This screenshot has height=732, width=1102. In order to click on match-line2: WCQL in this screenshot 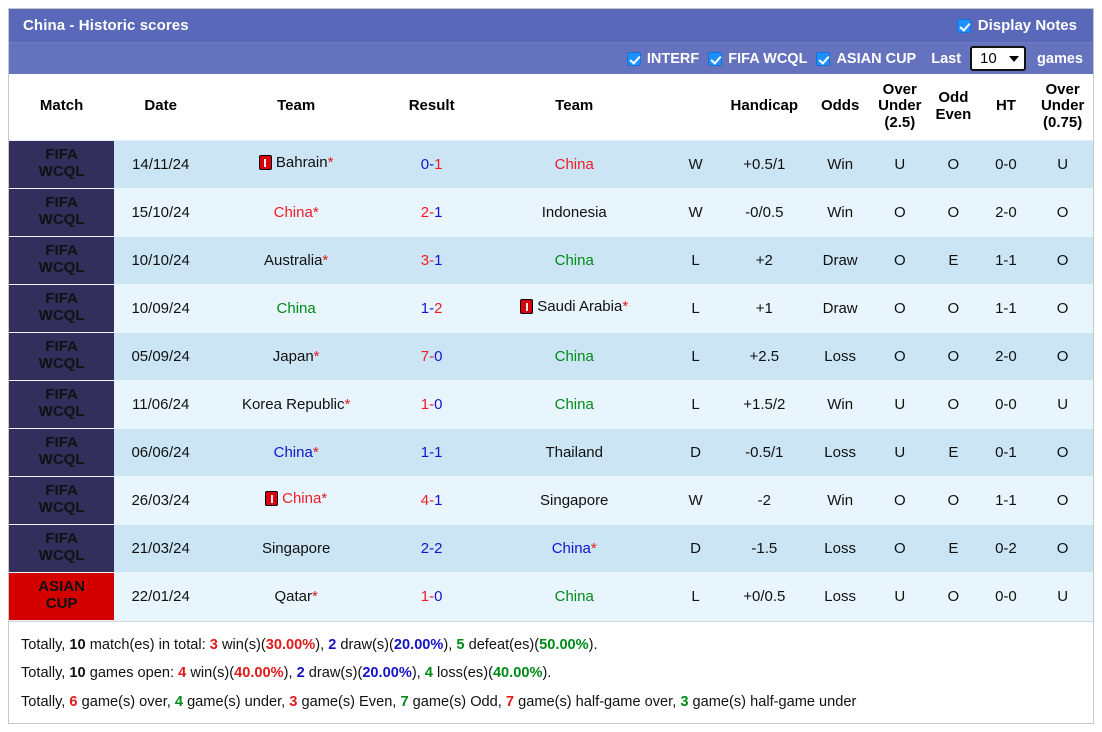, I will do `click(61, 172)`.